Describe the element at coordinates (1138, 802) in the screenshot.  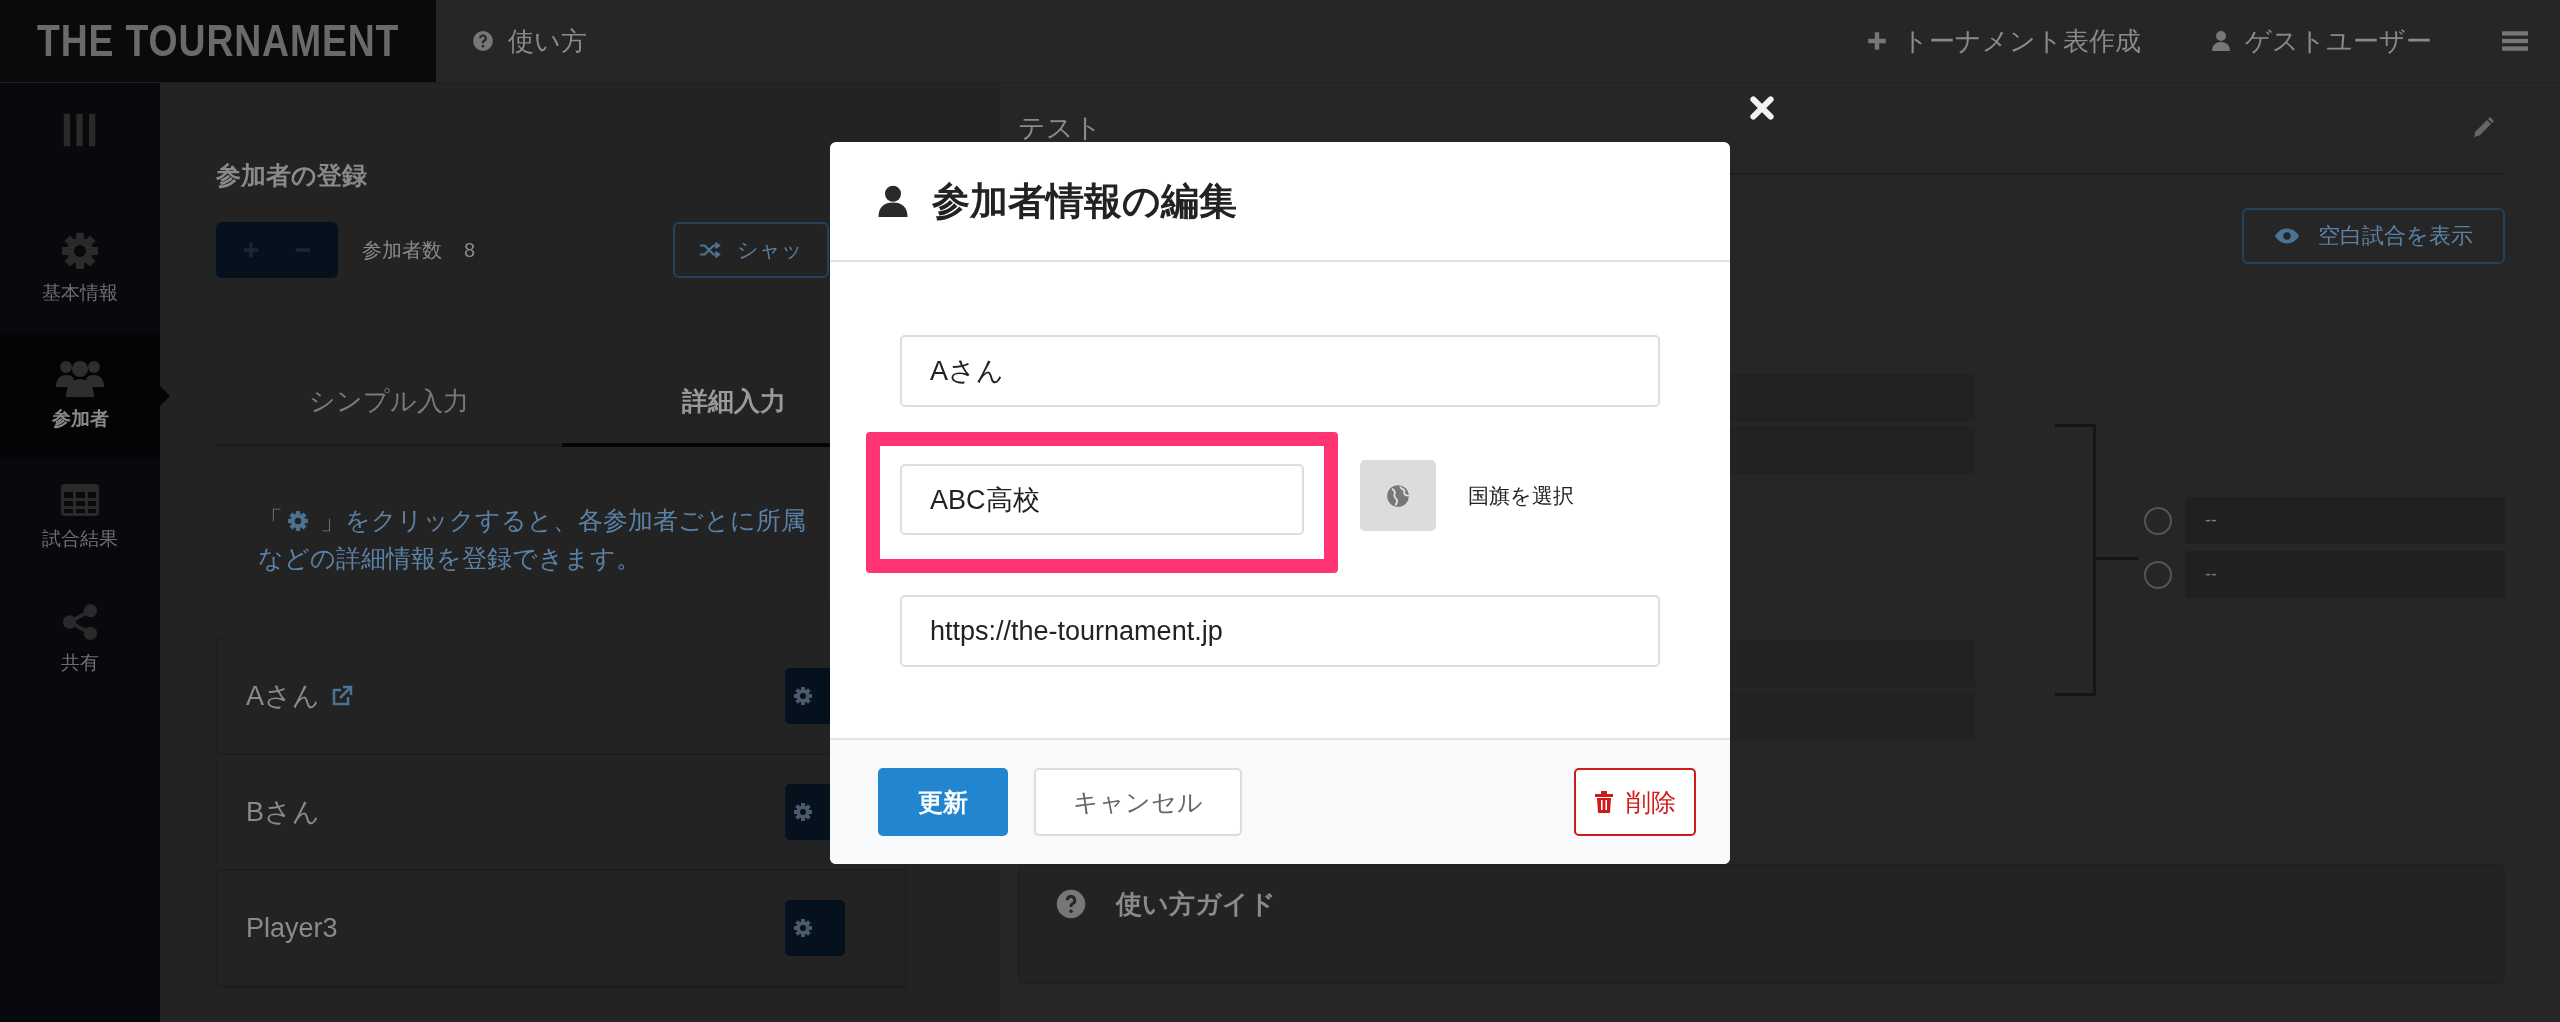
I see `cancel-button: キャンセル` at that location.